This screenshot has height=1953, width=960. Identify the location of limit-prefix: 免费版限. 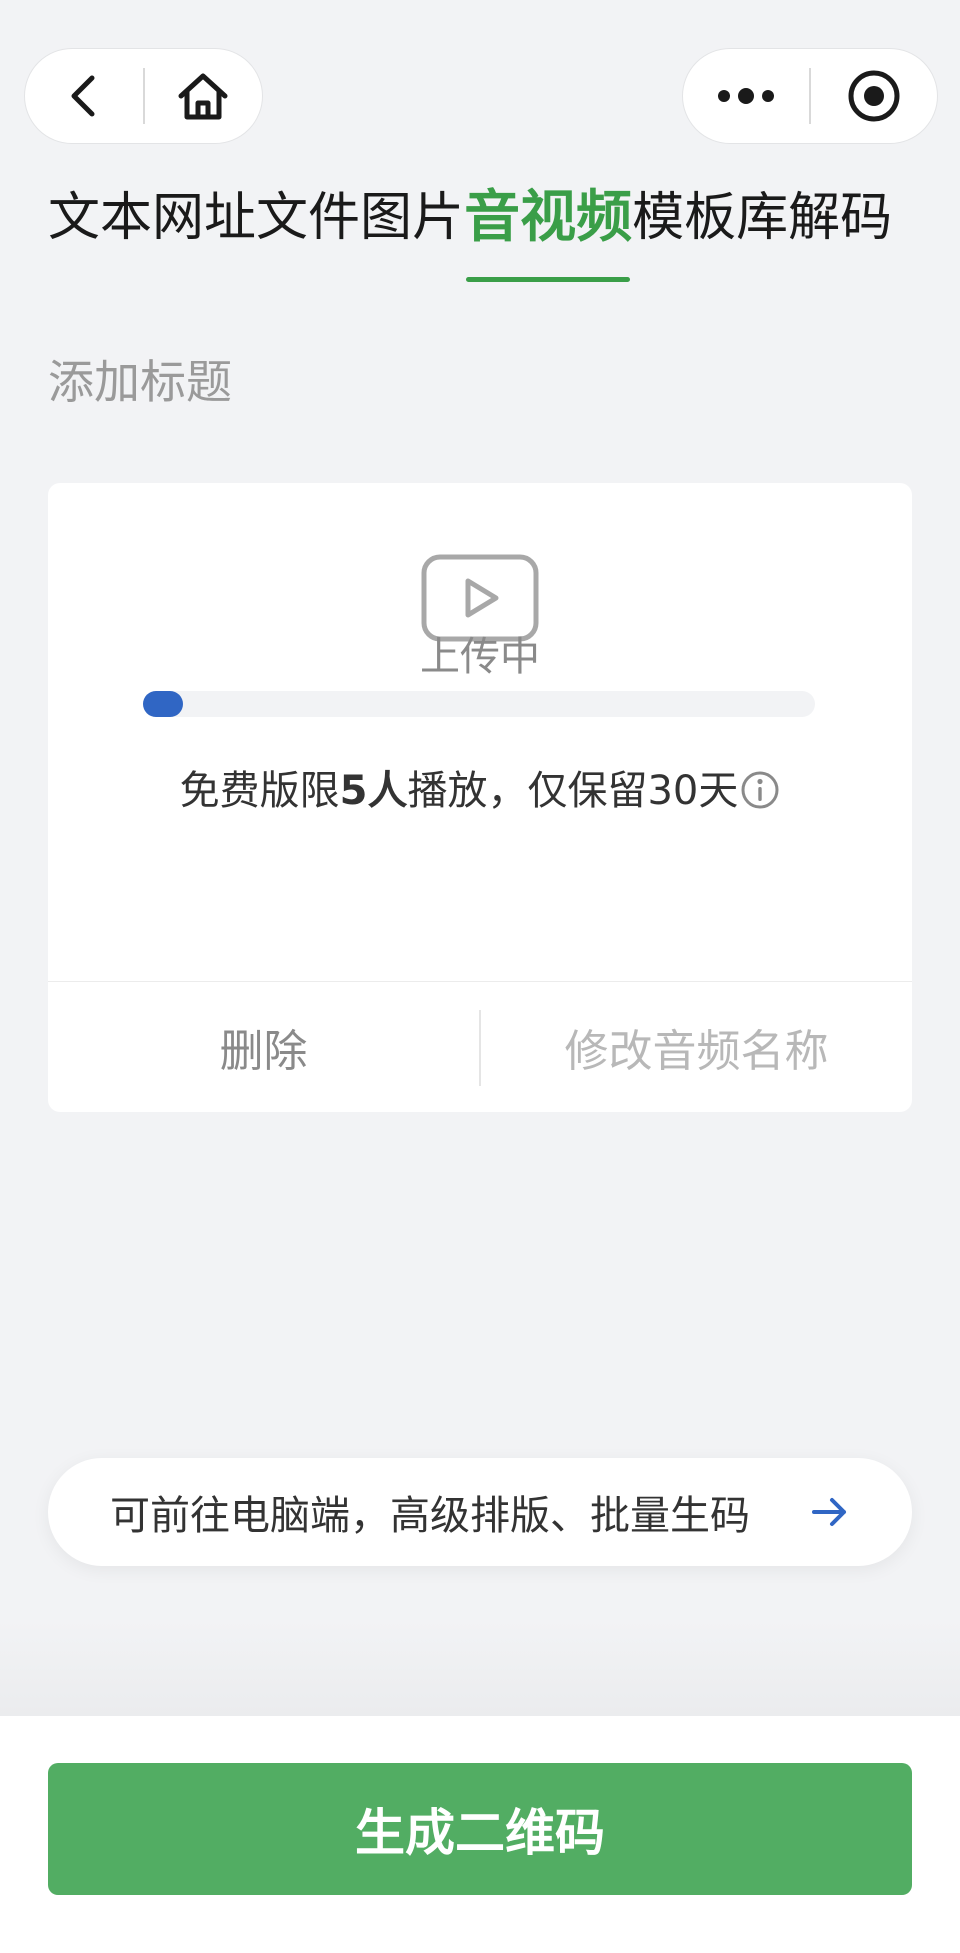
(259, 791).